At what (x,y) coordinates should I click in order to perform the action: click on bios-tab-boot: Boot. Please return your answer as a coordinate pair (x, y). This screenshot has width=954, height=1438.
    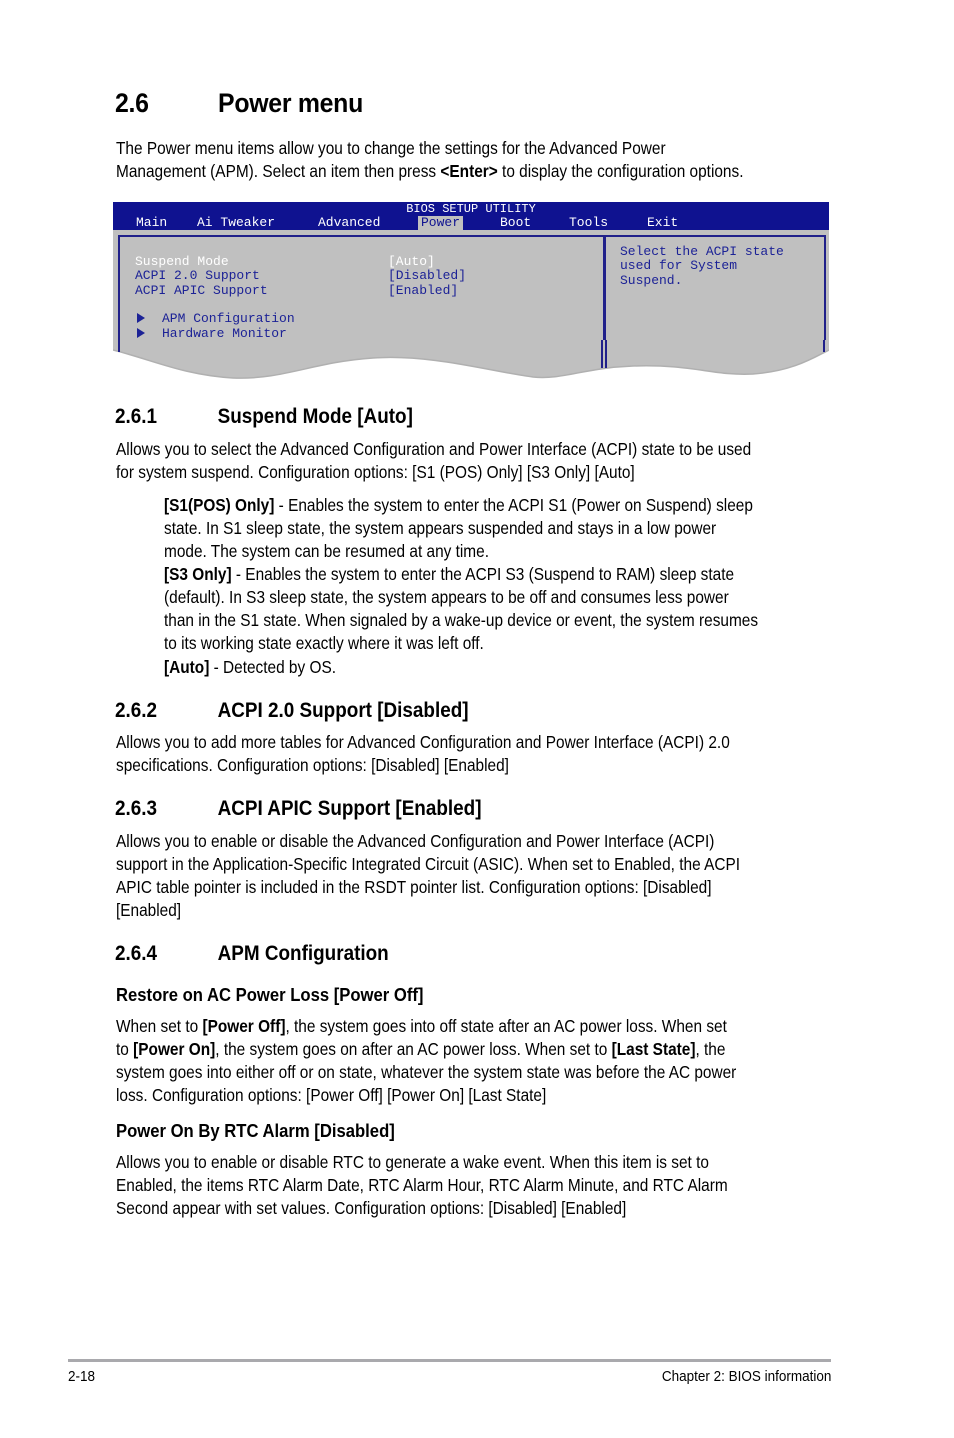
    Looking at the image, I should click on (515, 223).